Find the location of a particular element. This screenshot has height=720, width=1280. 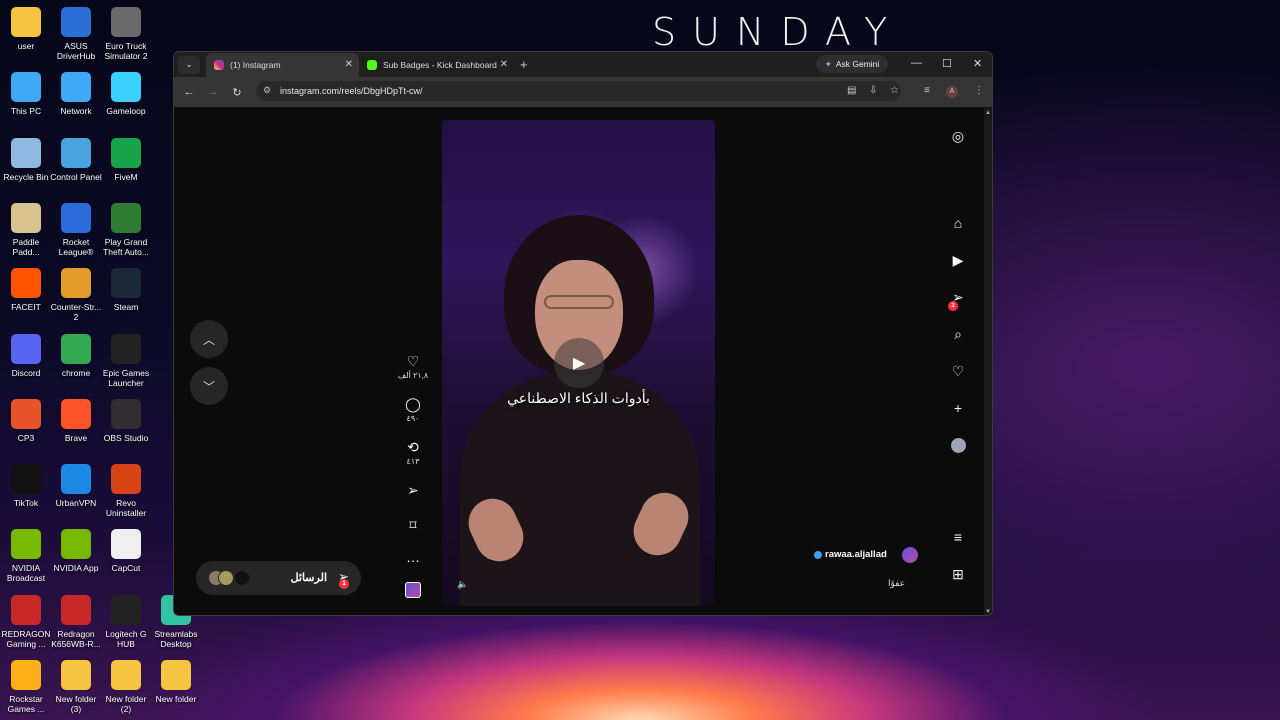

desktop-icon-label: Network is located at coordinates (76, 111).